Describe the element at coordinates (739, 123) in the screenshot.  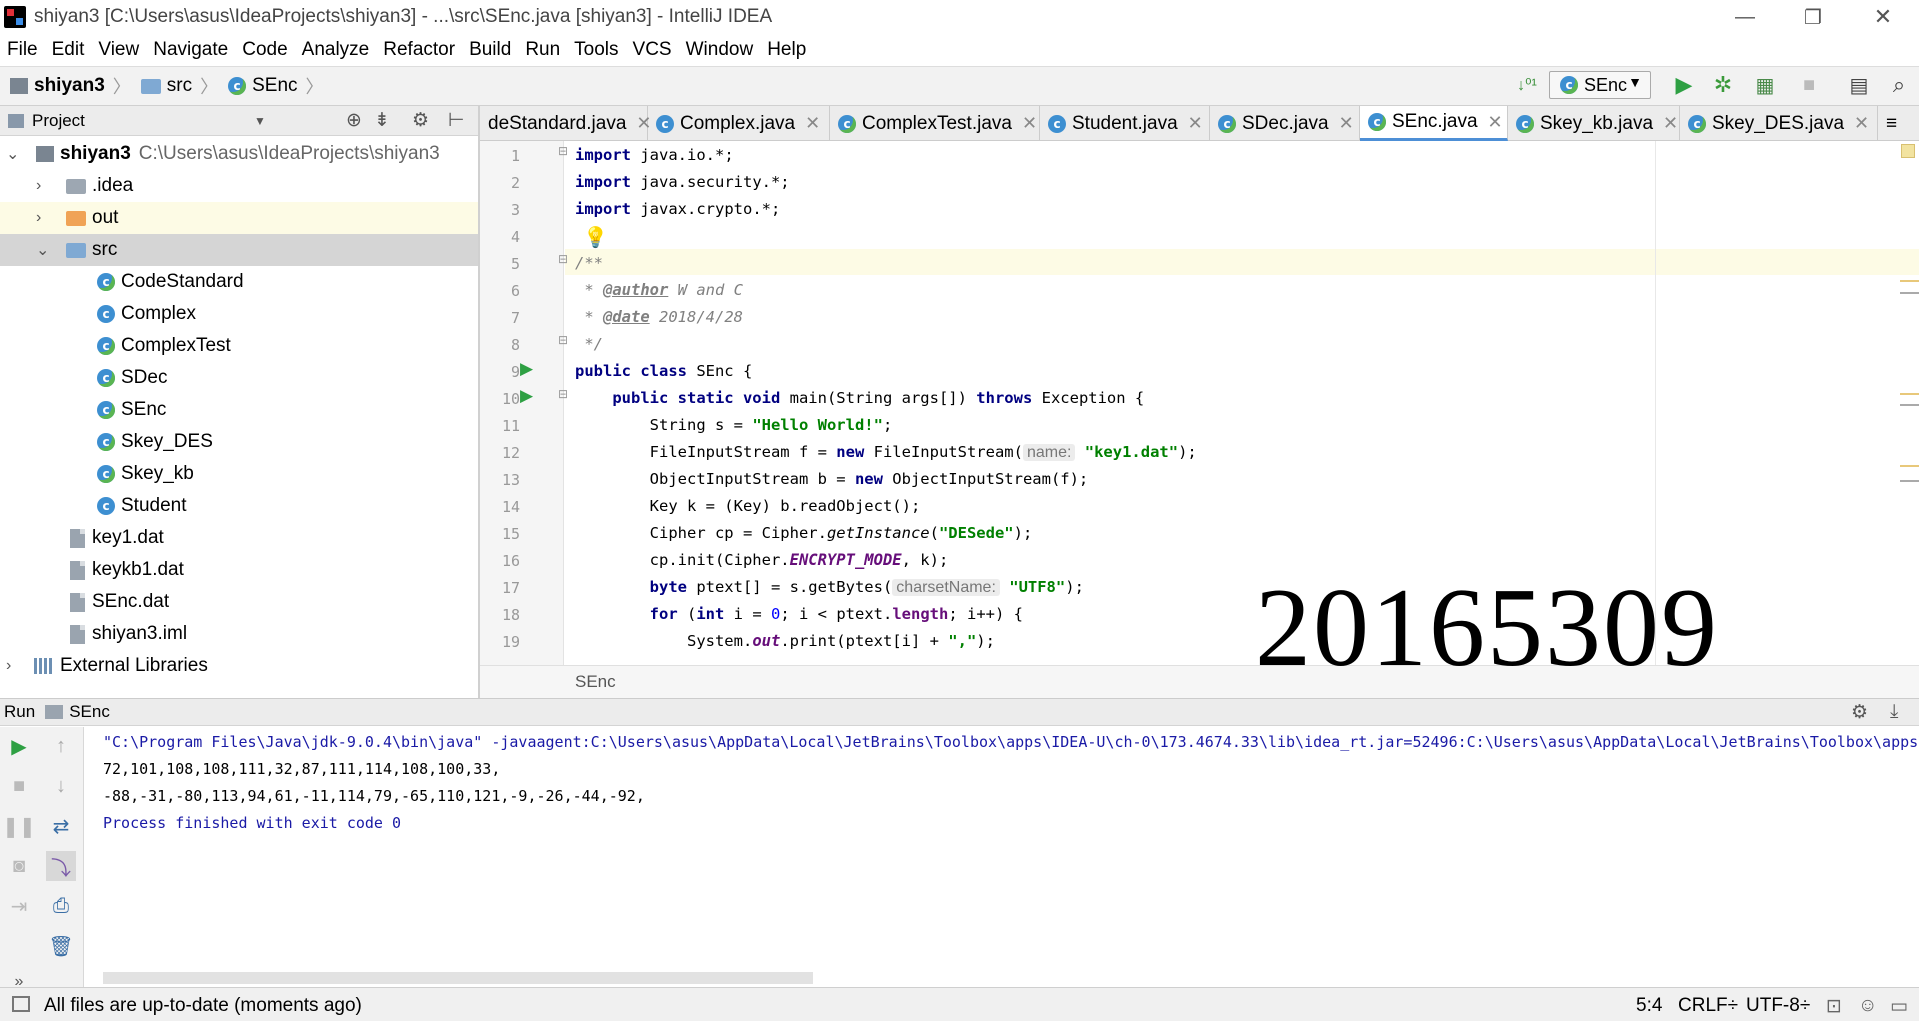
I see `tab-complex: c Complex.java ✕` at that location.